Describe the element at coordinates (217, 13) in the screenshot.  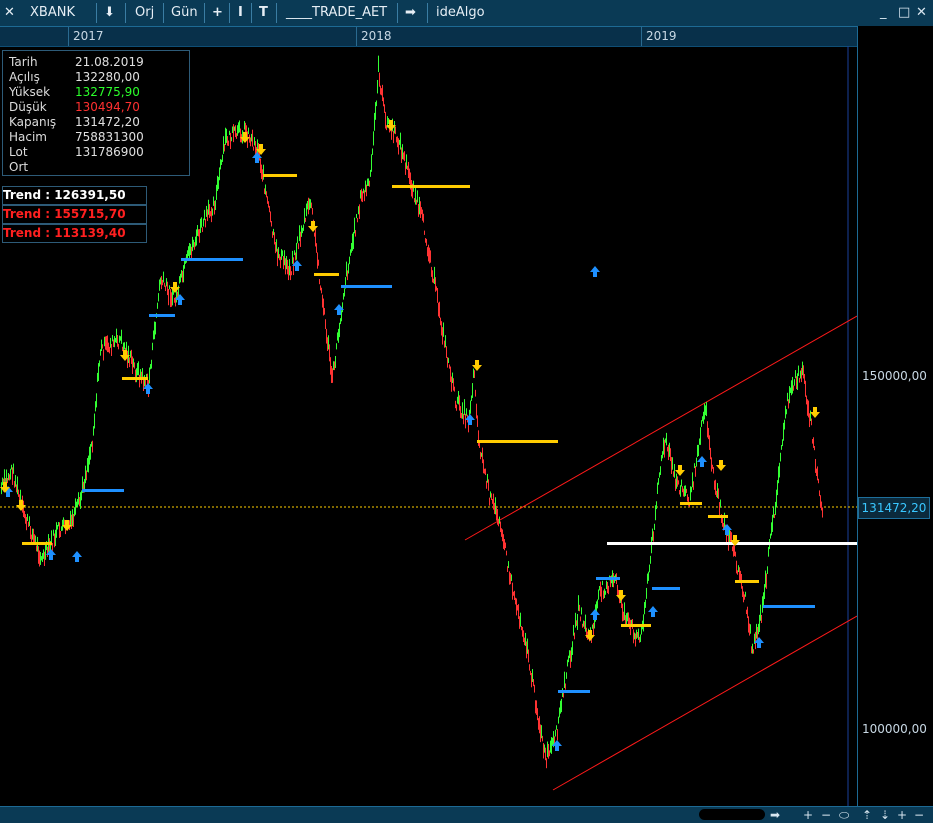
I see `add-button: +` at that location.